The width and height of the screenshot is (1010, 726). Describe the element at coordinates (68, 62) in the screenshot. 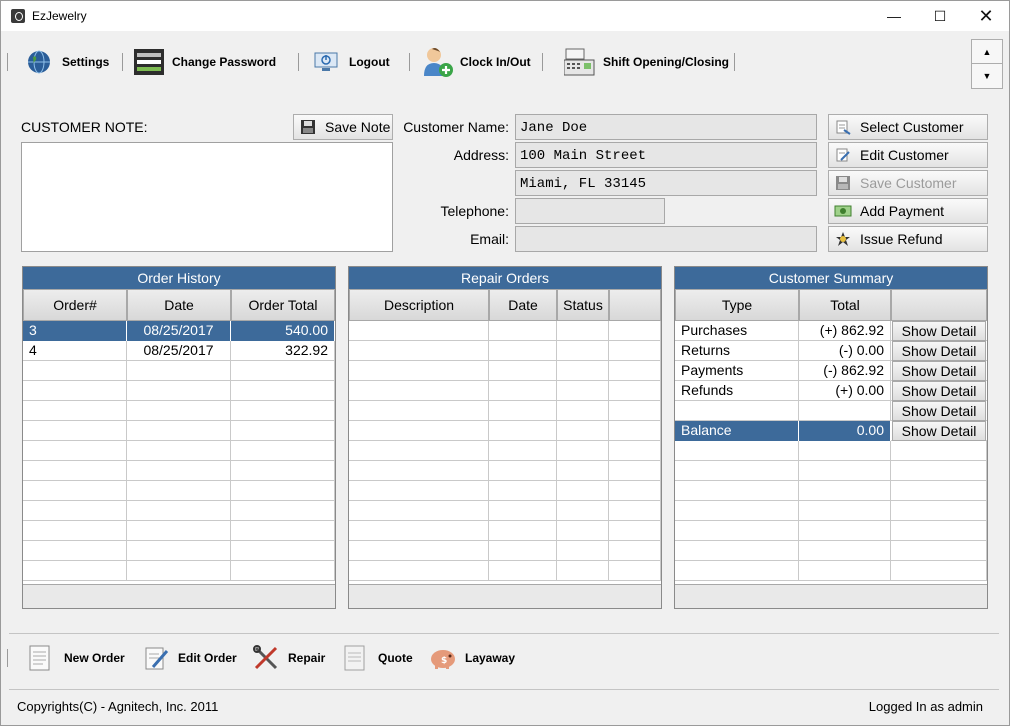

I see `settings-button: Settings` at that location.